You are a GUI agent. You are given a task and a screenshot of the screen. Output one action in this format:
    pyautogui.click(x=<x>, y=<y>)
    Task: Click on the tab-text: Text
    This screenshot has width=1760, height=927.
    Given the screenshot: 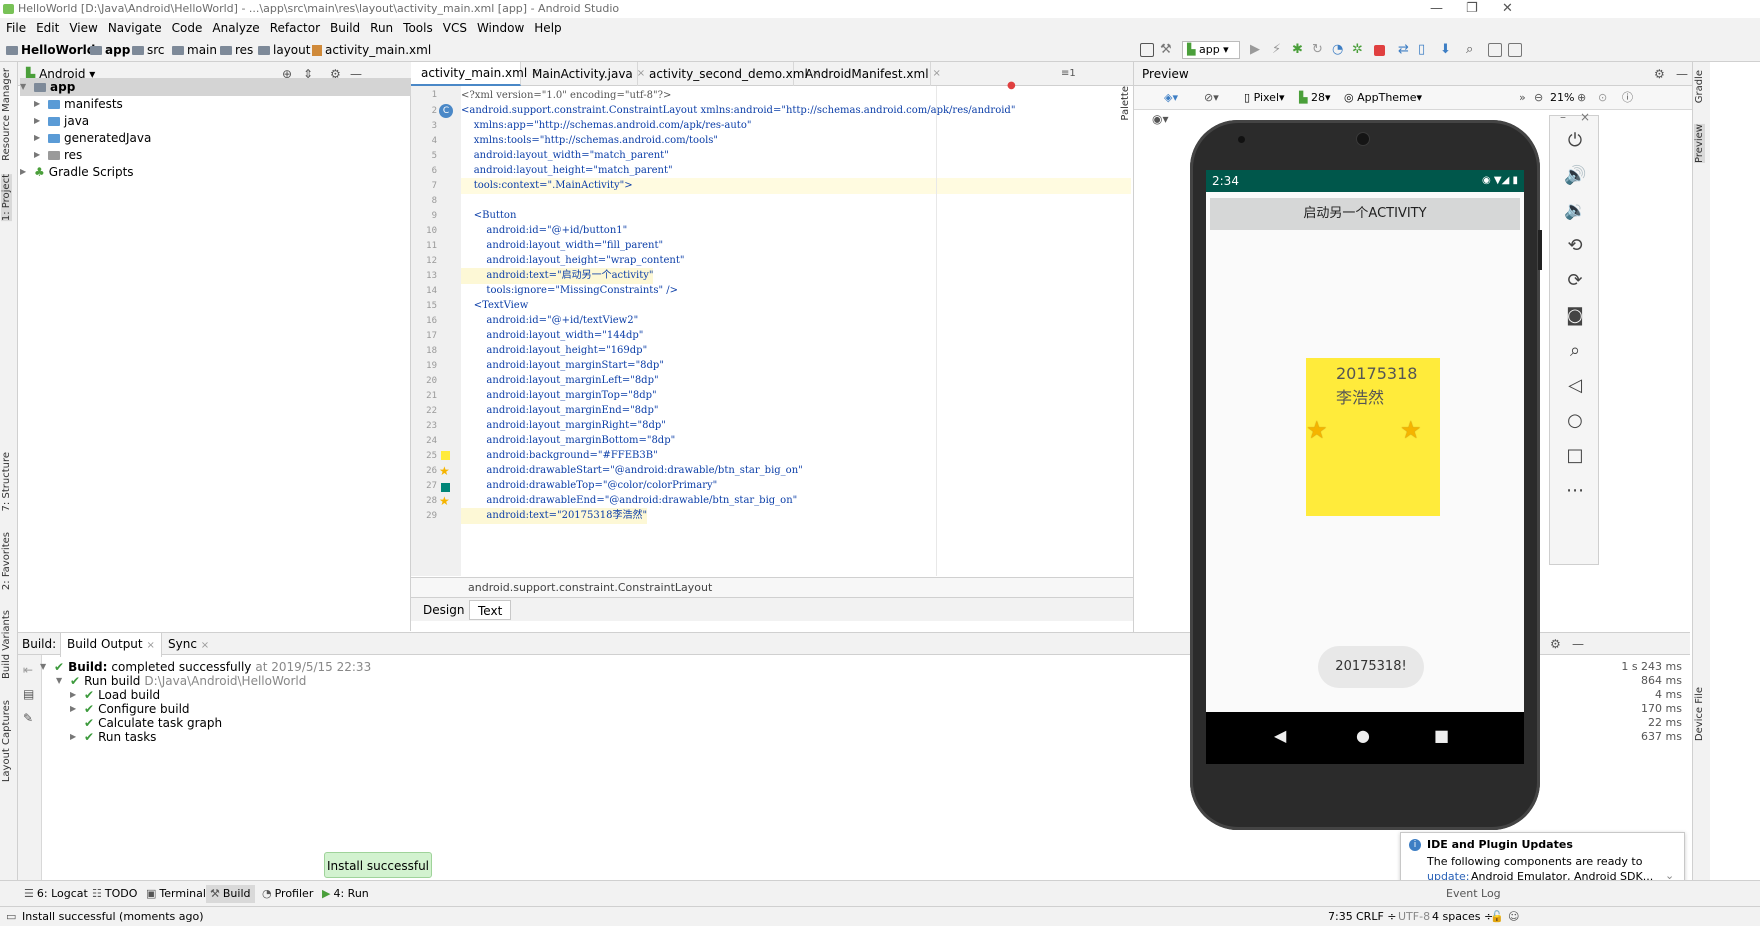 What is the action you would take?
    pyautogui.click(x=490, y=610)
    